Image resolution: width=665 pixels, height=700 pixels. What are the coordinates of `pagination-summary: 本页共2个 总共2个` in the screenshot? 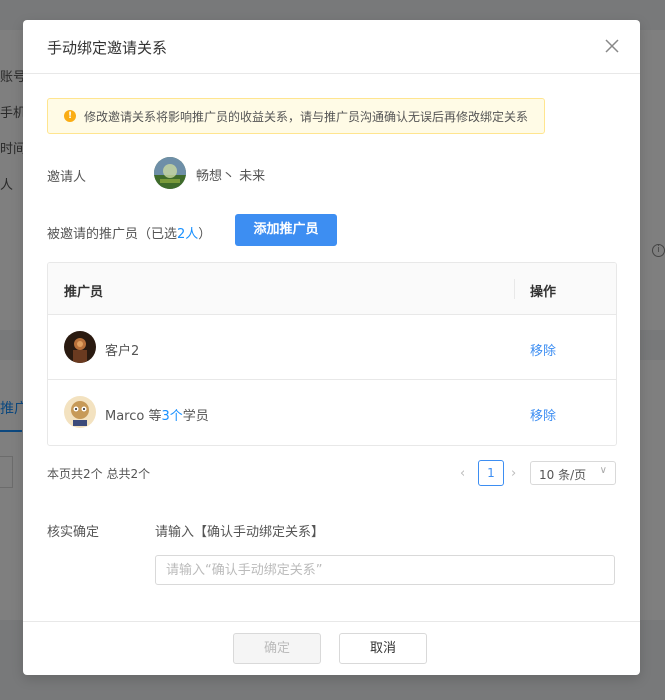 It's located at (99, 474).